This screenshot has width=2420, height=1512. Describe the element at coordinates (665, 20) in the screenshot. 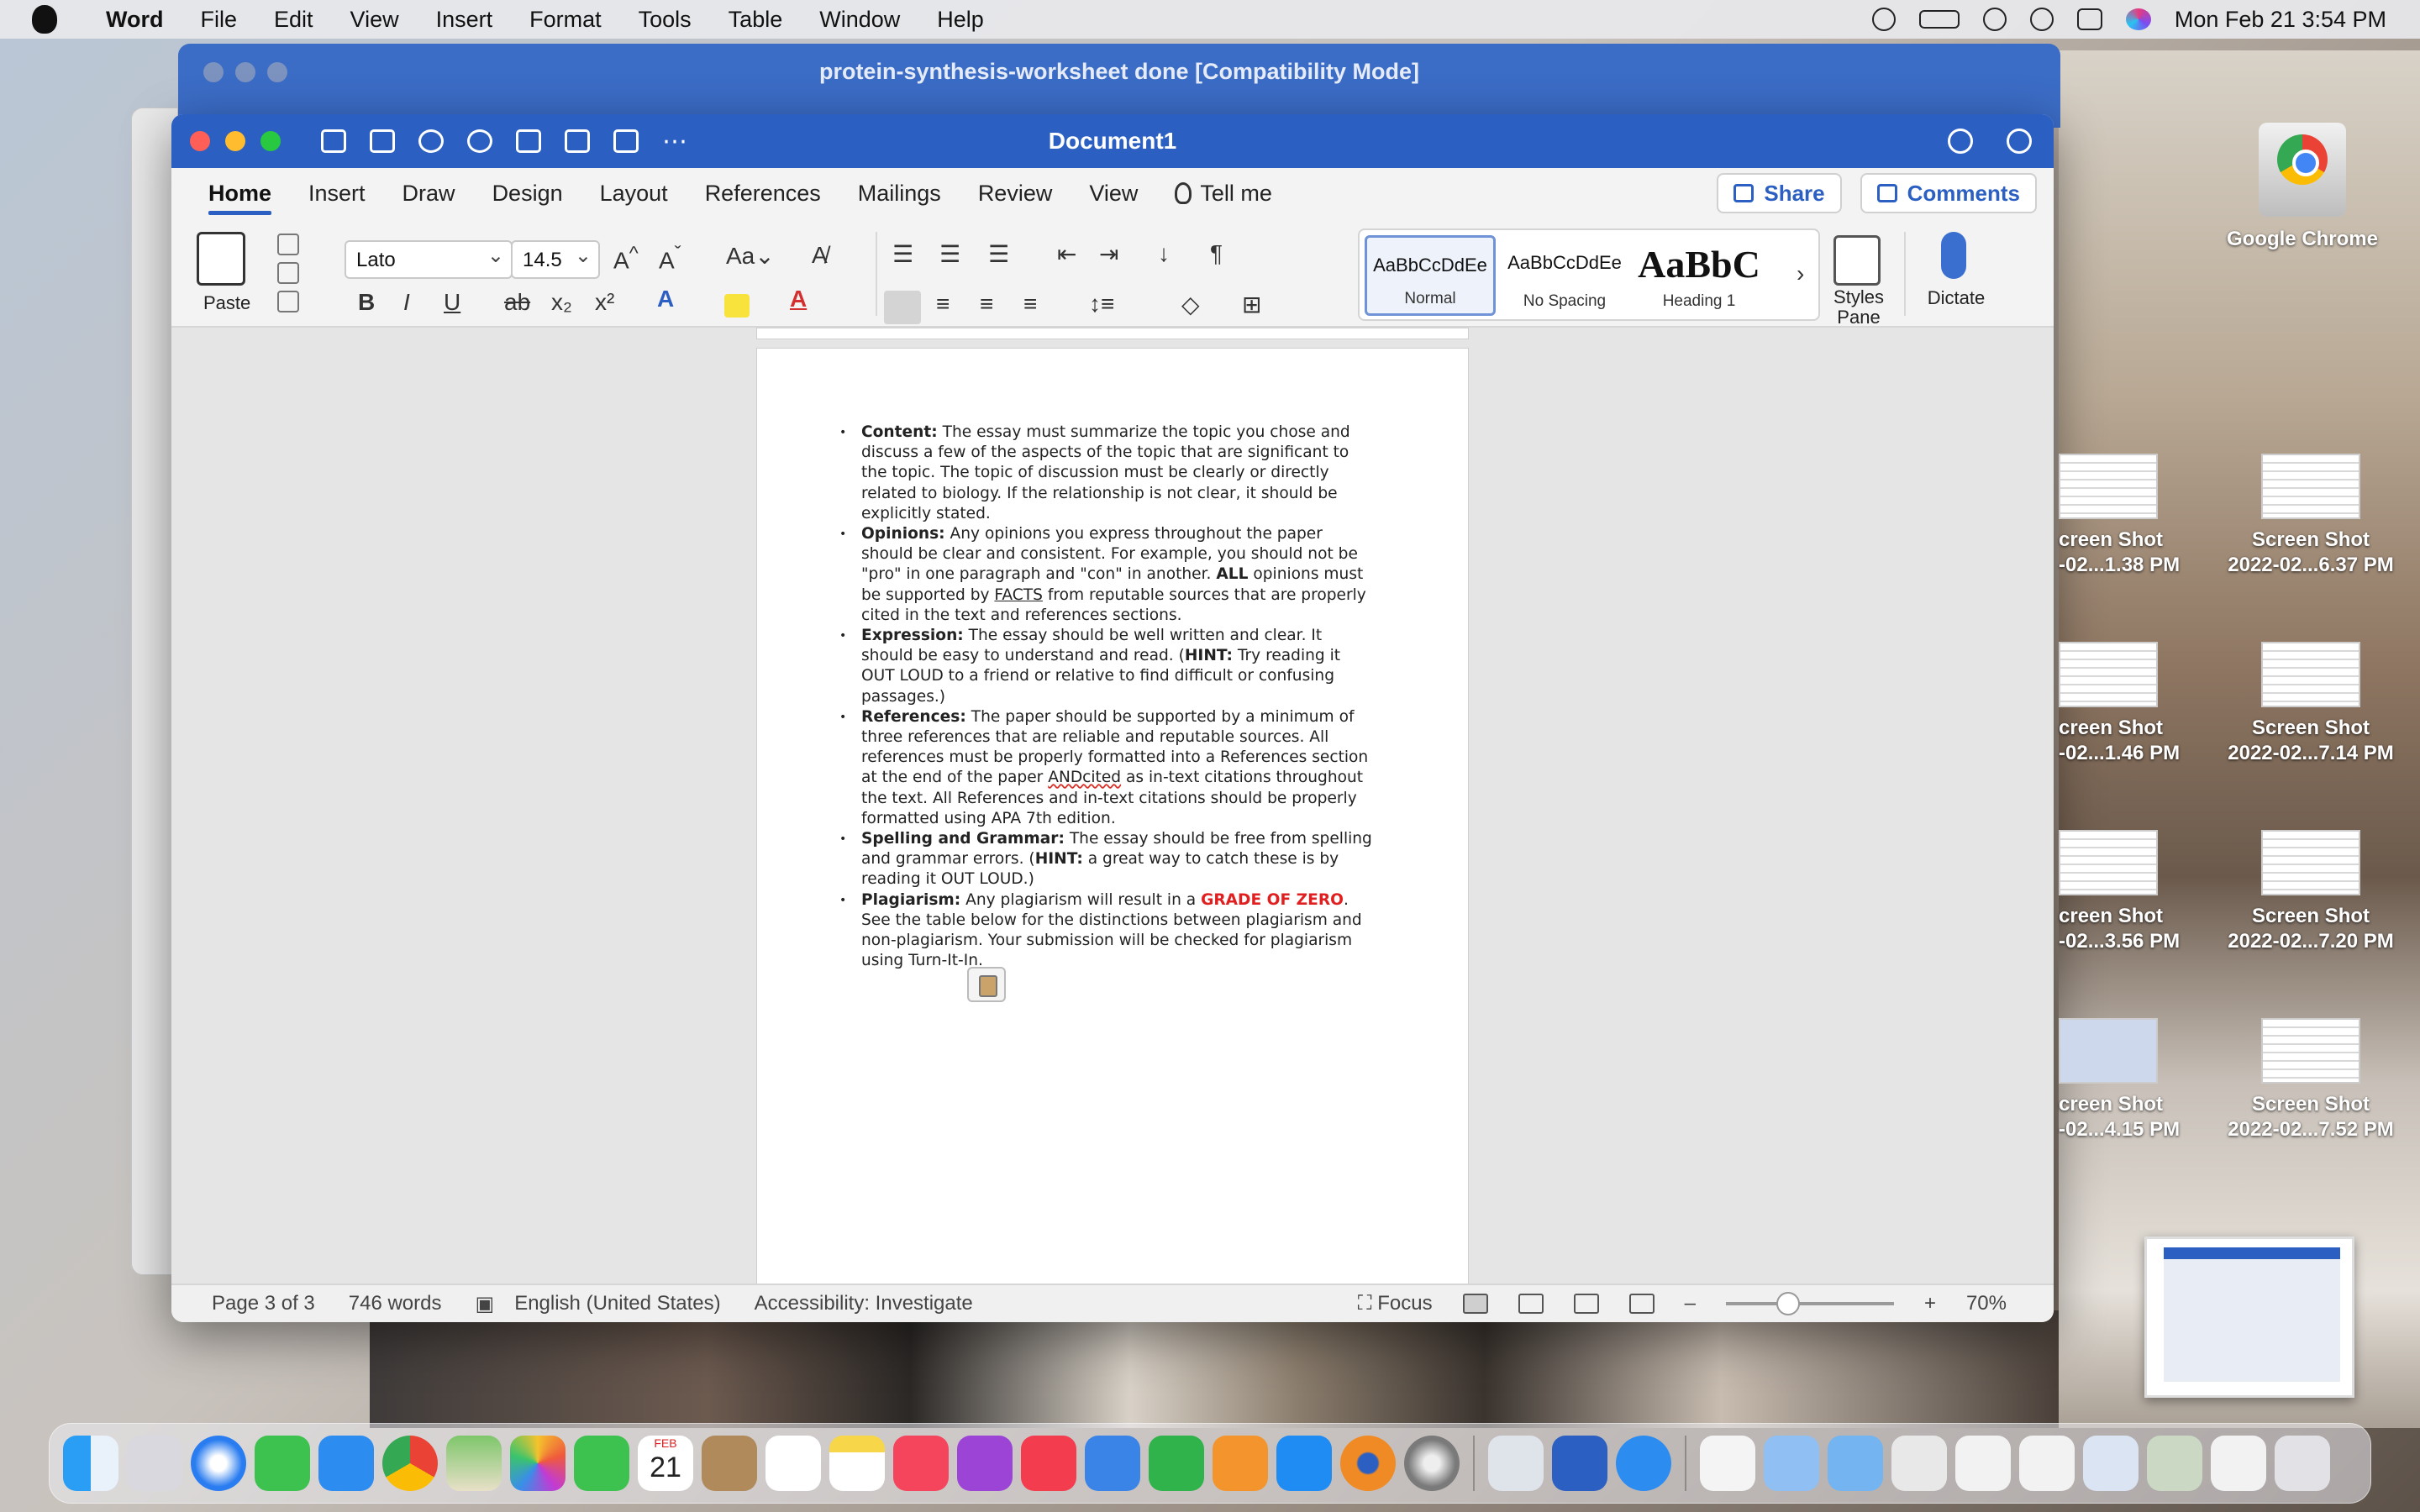

I see `menu-tools: Tools` at that location.